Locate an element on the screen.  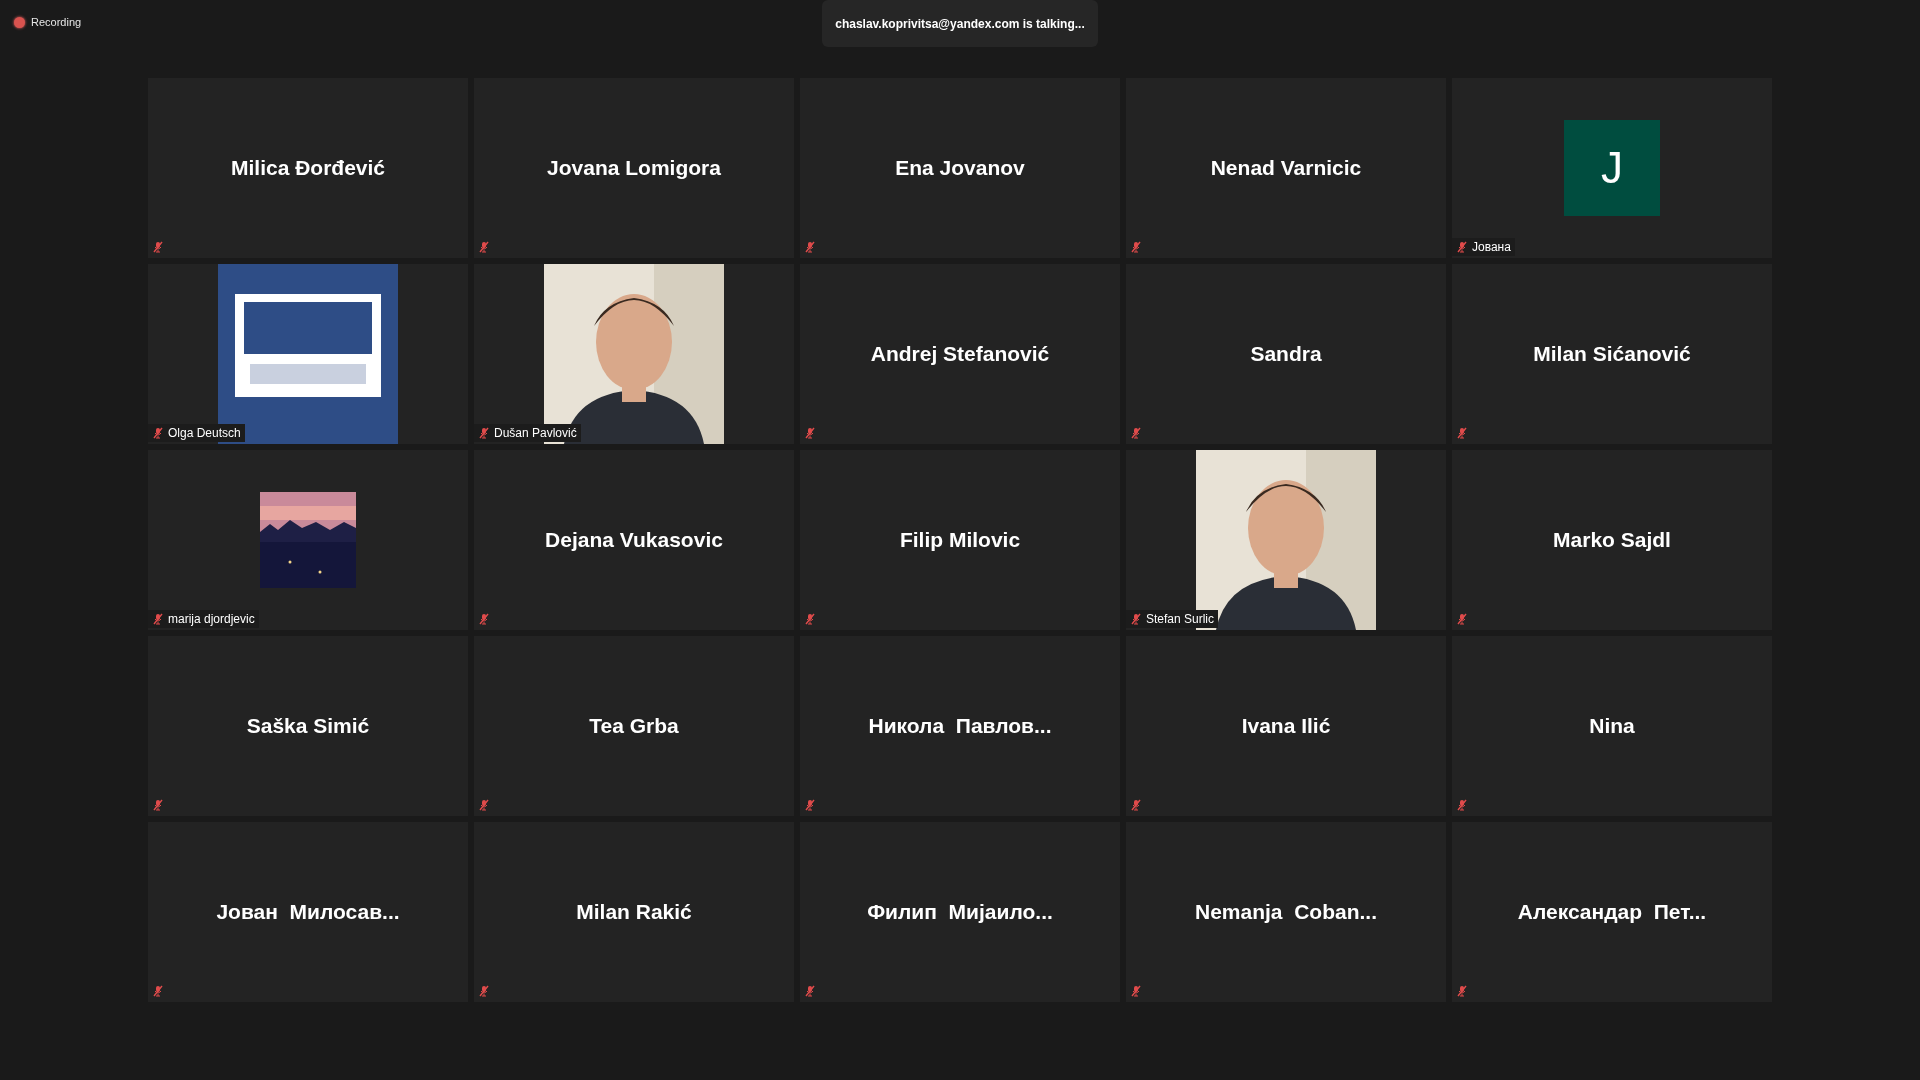
participant-name: Andrej Stefanović is located at coordinates (960, 354).